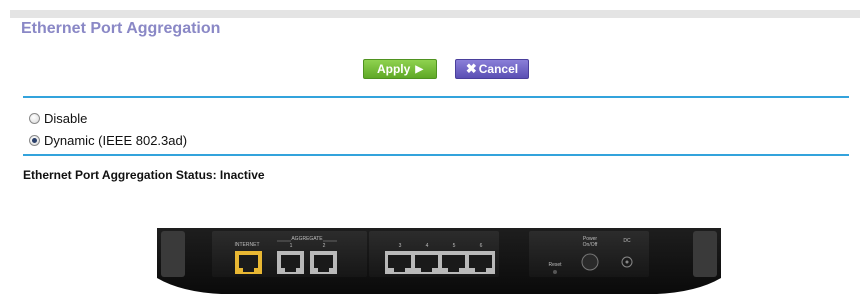 This screenshot has width=860, height=294. Describe the element at coordinates (498, 69) in the screenshot. I see `cancel-button-label: Cancel` at that location.